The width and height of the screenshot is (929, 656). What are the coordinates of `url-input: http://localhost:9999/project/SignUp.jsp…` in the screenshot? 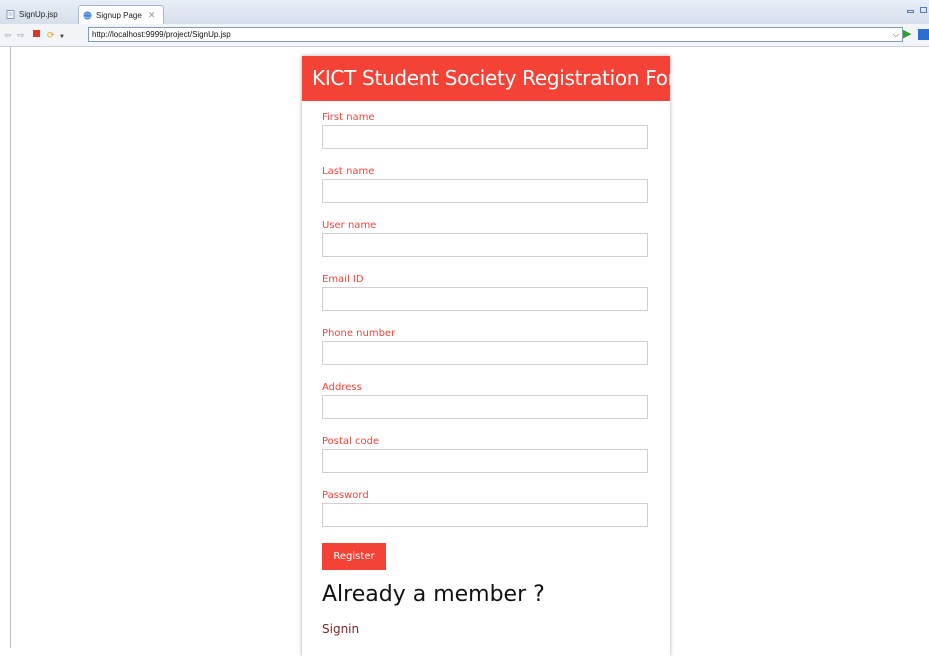 It's located at (495, 34).